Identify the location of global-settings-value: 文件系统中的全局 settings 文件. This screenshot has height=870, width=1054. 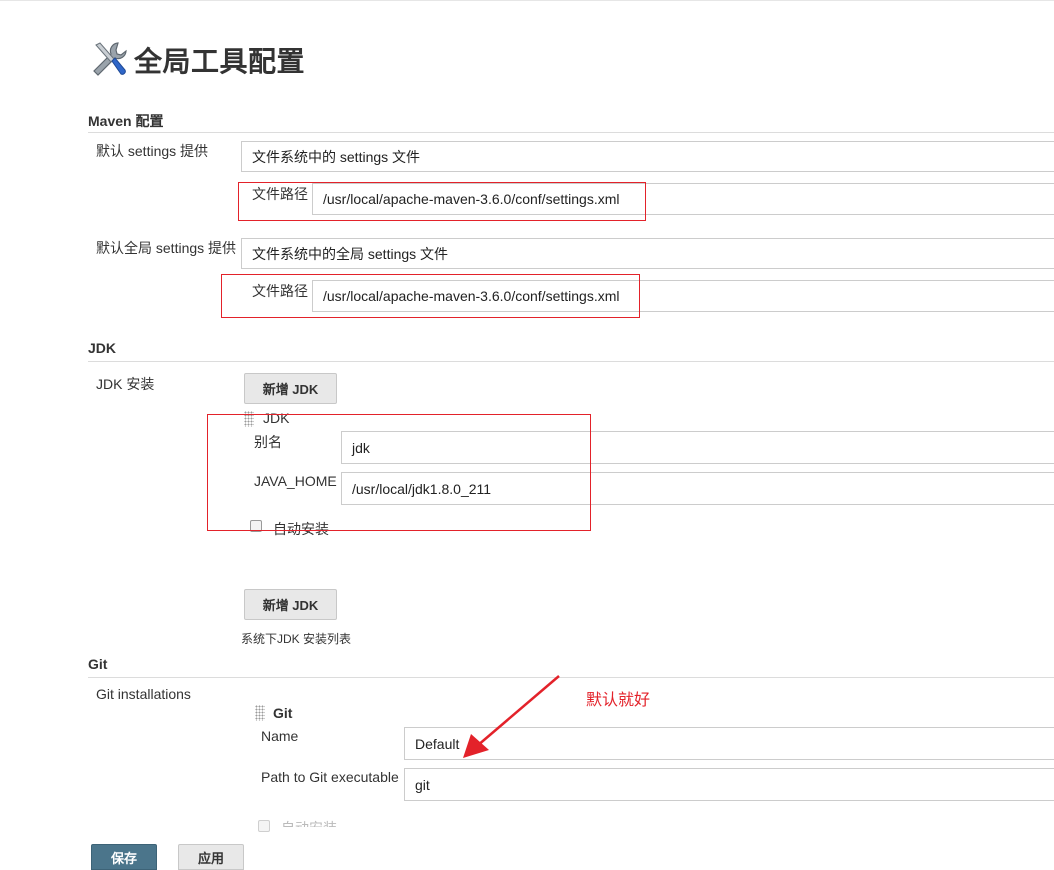
(350, 253).